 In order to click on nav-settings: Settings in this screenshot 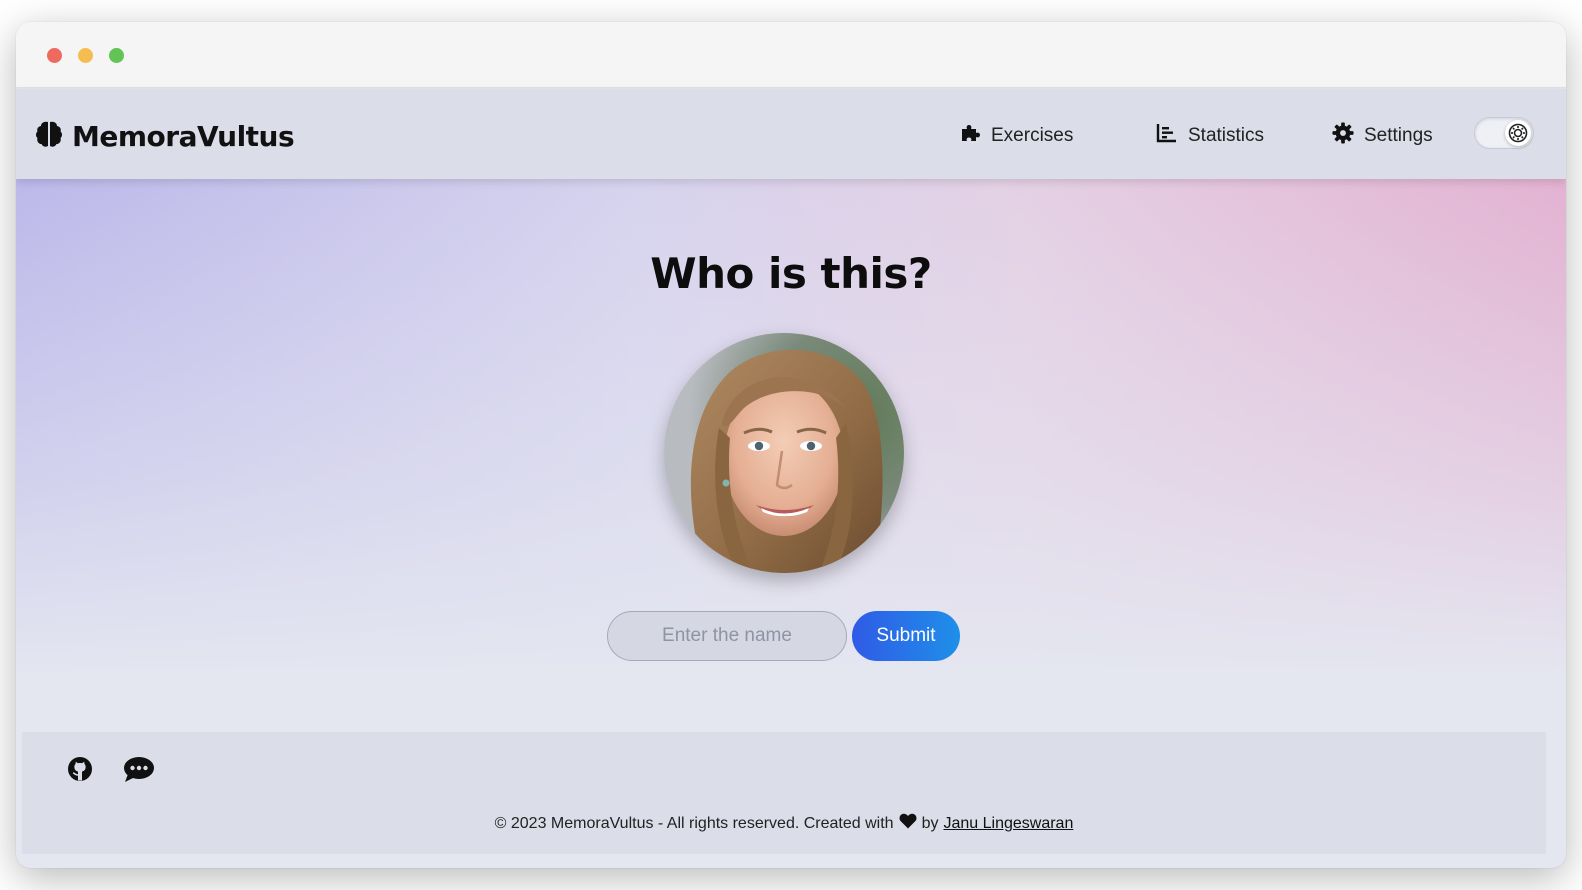, I will do `click(1382, 136)`.